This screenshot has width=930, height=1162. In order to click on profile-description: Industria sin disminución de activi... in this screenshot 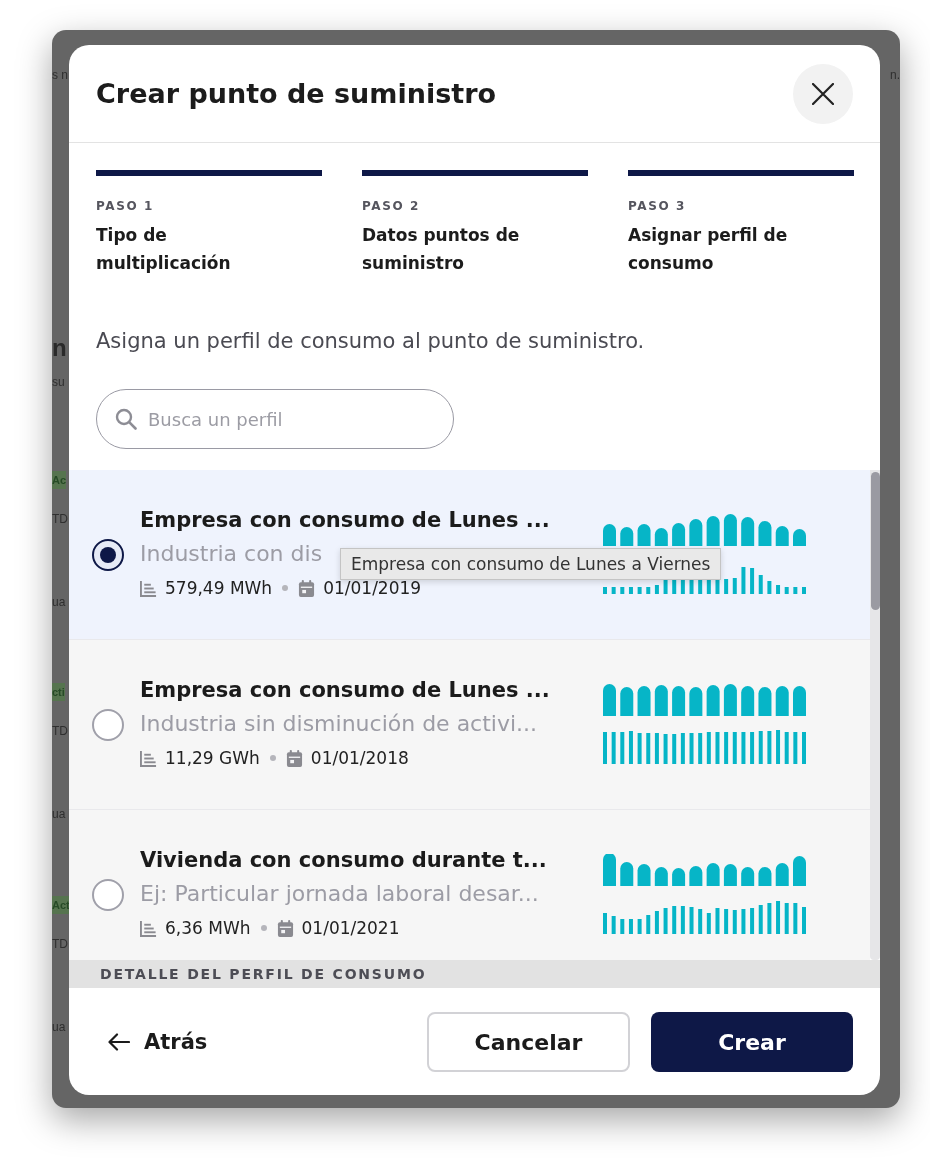, I will do `click(339, 724)`.